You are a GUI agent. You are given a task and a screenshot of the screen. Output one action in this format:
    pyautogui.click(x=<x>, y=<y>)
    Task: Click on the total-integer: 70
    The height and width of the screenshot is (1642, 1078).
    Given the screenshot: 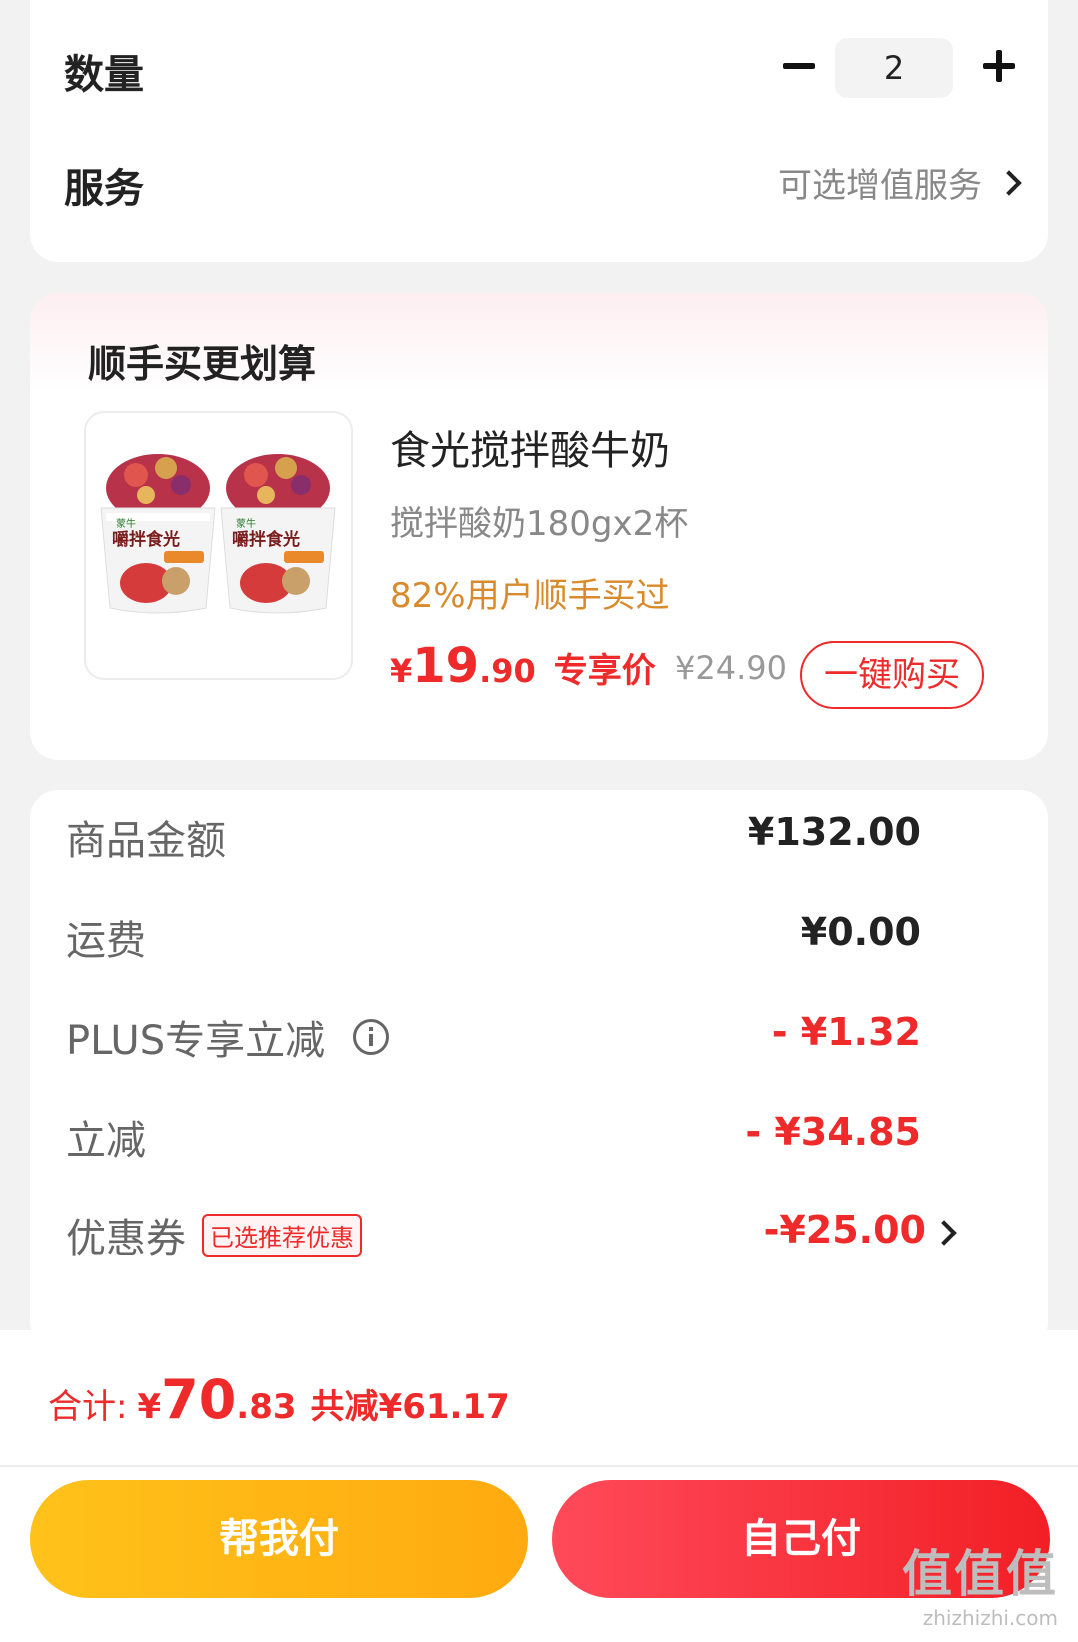 What is the action you would take?
    pyautogui.click(x=199, y=1399)
    